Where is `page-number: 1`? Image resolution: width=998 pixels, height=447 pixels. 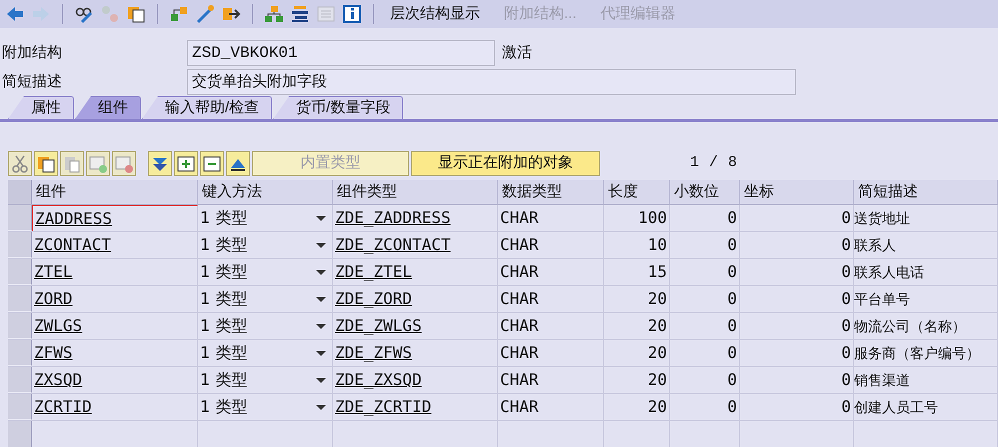 page-number: 1 is located at coordinates (695, 163).